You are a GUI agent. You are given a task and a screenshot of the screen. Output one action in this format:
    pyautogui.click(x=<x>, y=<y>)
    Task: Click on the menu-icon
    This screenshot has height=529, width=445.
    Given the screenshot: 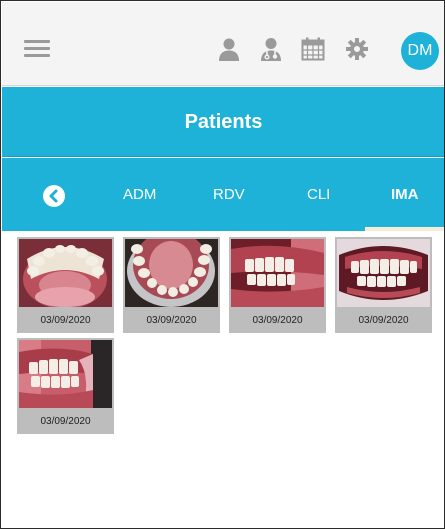 What is the action you would take?
    pyautogui.click(x=37, y=49)
    